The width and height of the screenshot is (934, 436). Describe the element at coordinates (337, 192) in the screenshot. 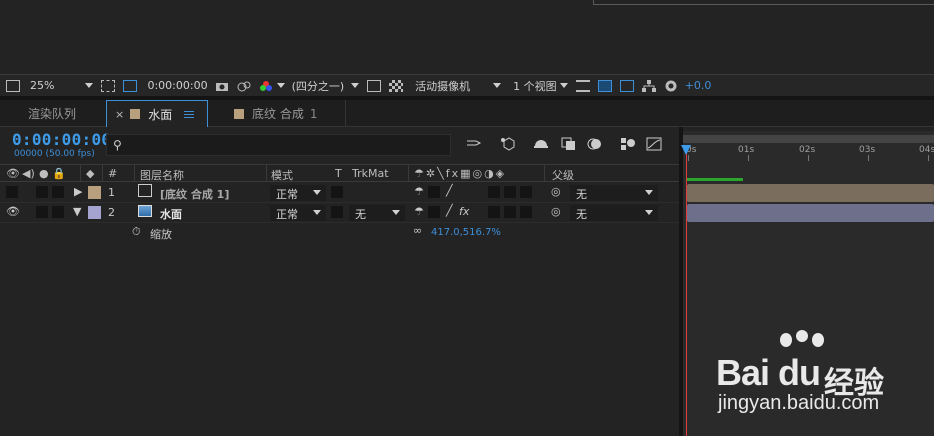

I see `track-matte-toggle` at that location.